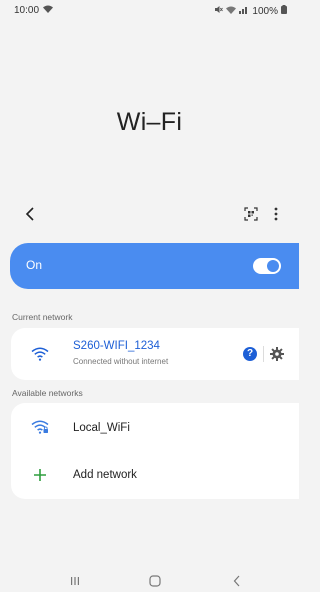 Image resolution: width=320 pixels, height=592 pixels. Describe the element at coordinates (105, 475) in the screenshot. I see `add-network-label: Add network` at that location.